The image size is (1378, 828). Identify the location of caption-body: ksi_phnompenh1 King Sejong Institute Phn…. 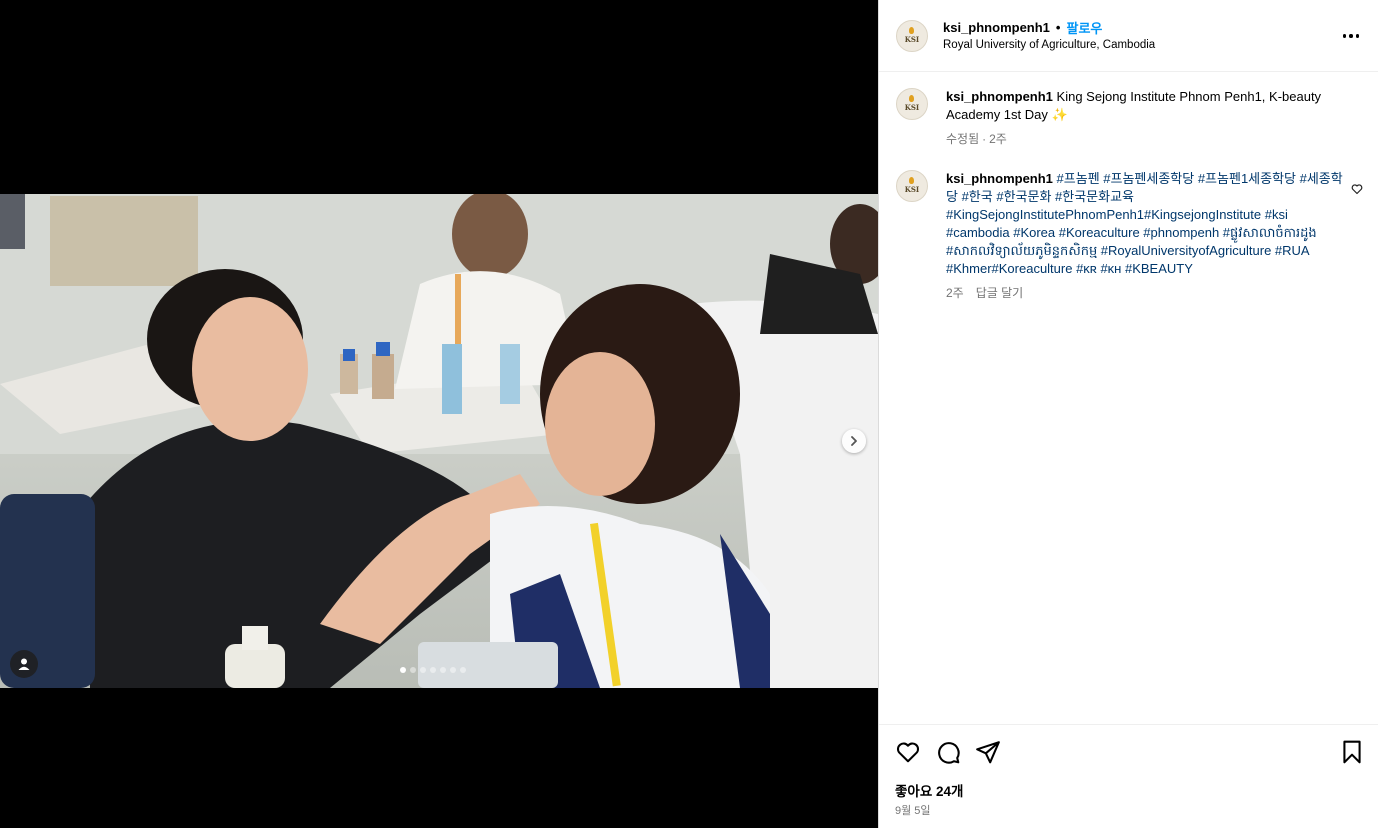
(1146, 118).